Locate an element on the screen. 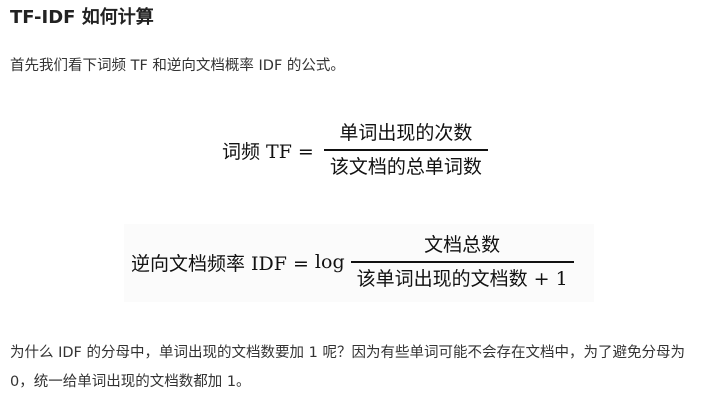 The width and height of the screenshot is (709, 400). idf-formula-lhs: 逆向文档频率 IDF = is located at coordinates (220, 263).